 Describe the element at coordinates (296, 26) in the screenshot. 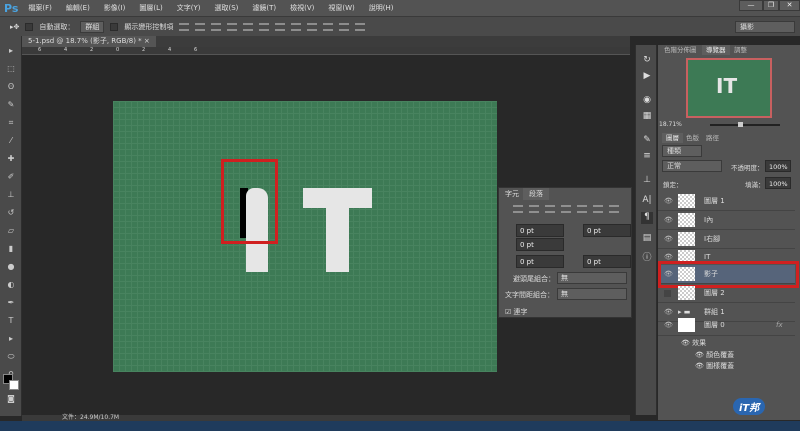

I see `distribute-vcenter-icon` at that location.